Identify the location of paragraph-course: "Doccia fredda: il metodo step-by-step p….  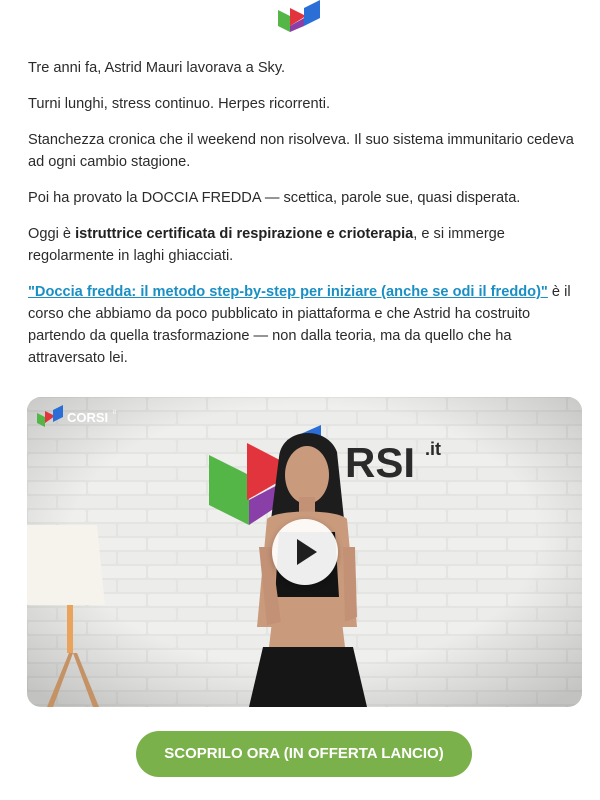
(306, 325).